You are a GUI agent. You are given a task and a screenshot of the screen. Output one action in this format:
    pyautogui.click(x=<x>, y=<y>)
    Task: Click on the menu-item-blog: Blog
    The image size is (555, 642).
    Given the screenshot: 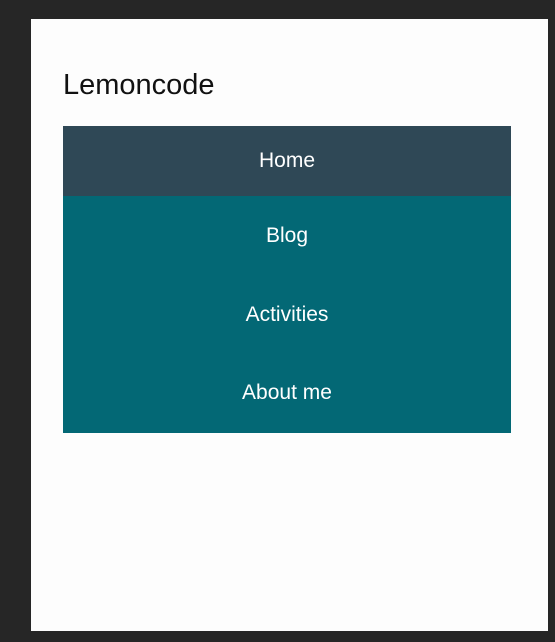 What is the action you would take?
    pyautogui.click(x=287, y=236)
    